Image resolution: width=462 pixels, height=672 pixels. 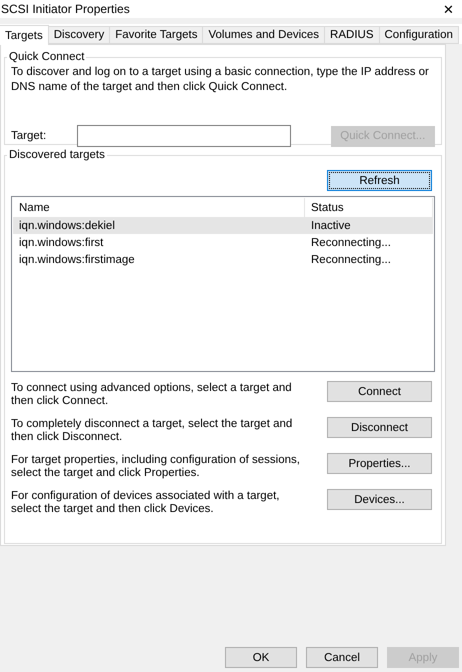 What do you see at coordinates (352, 35) in the screenshot?
I see `tab: RADIUS` at bounding box center [352, 35].